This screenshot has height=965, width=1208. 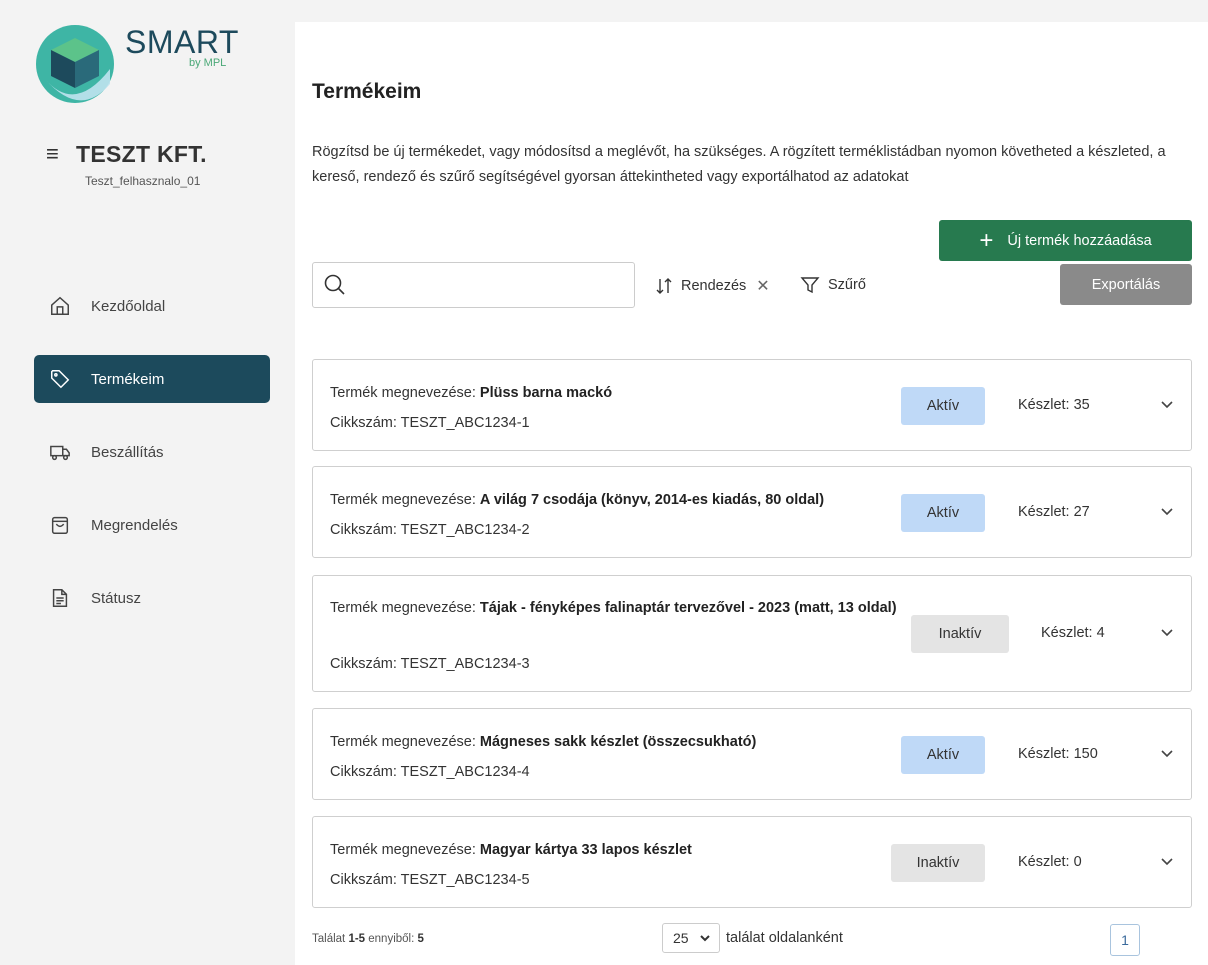 I want to click on filter-control: Szűrő, so click(x=833, y=285).